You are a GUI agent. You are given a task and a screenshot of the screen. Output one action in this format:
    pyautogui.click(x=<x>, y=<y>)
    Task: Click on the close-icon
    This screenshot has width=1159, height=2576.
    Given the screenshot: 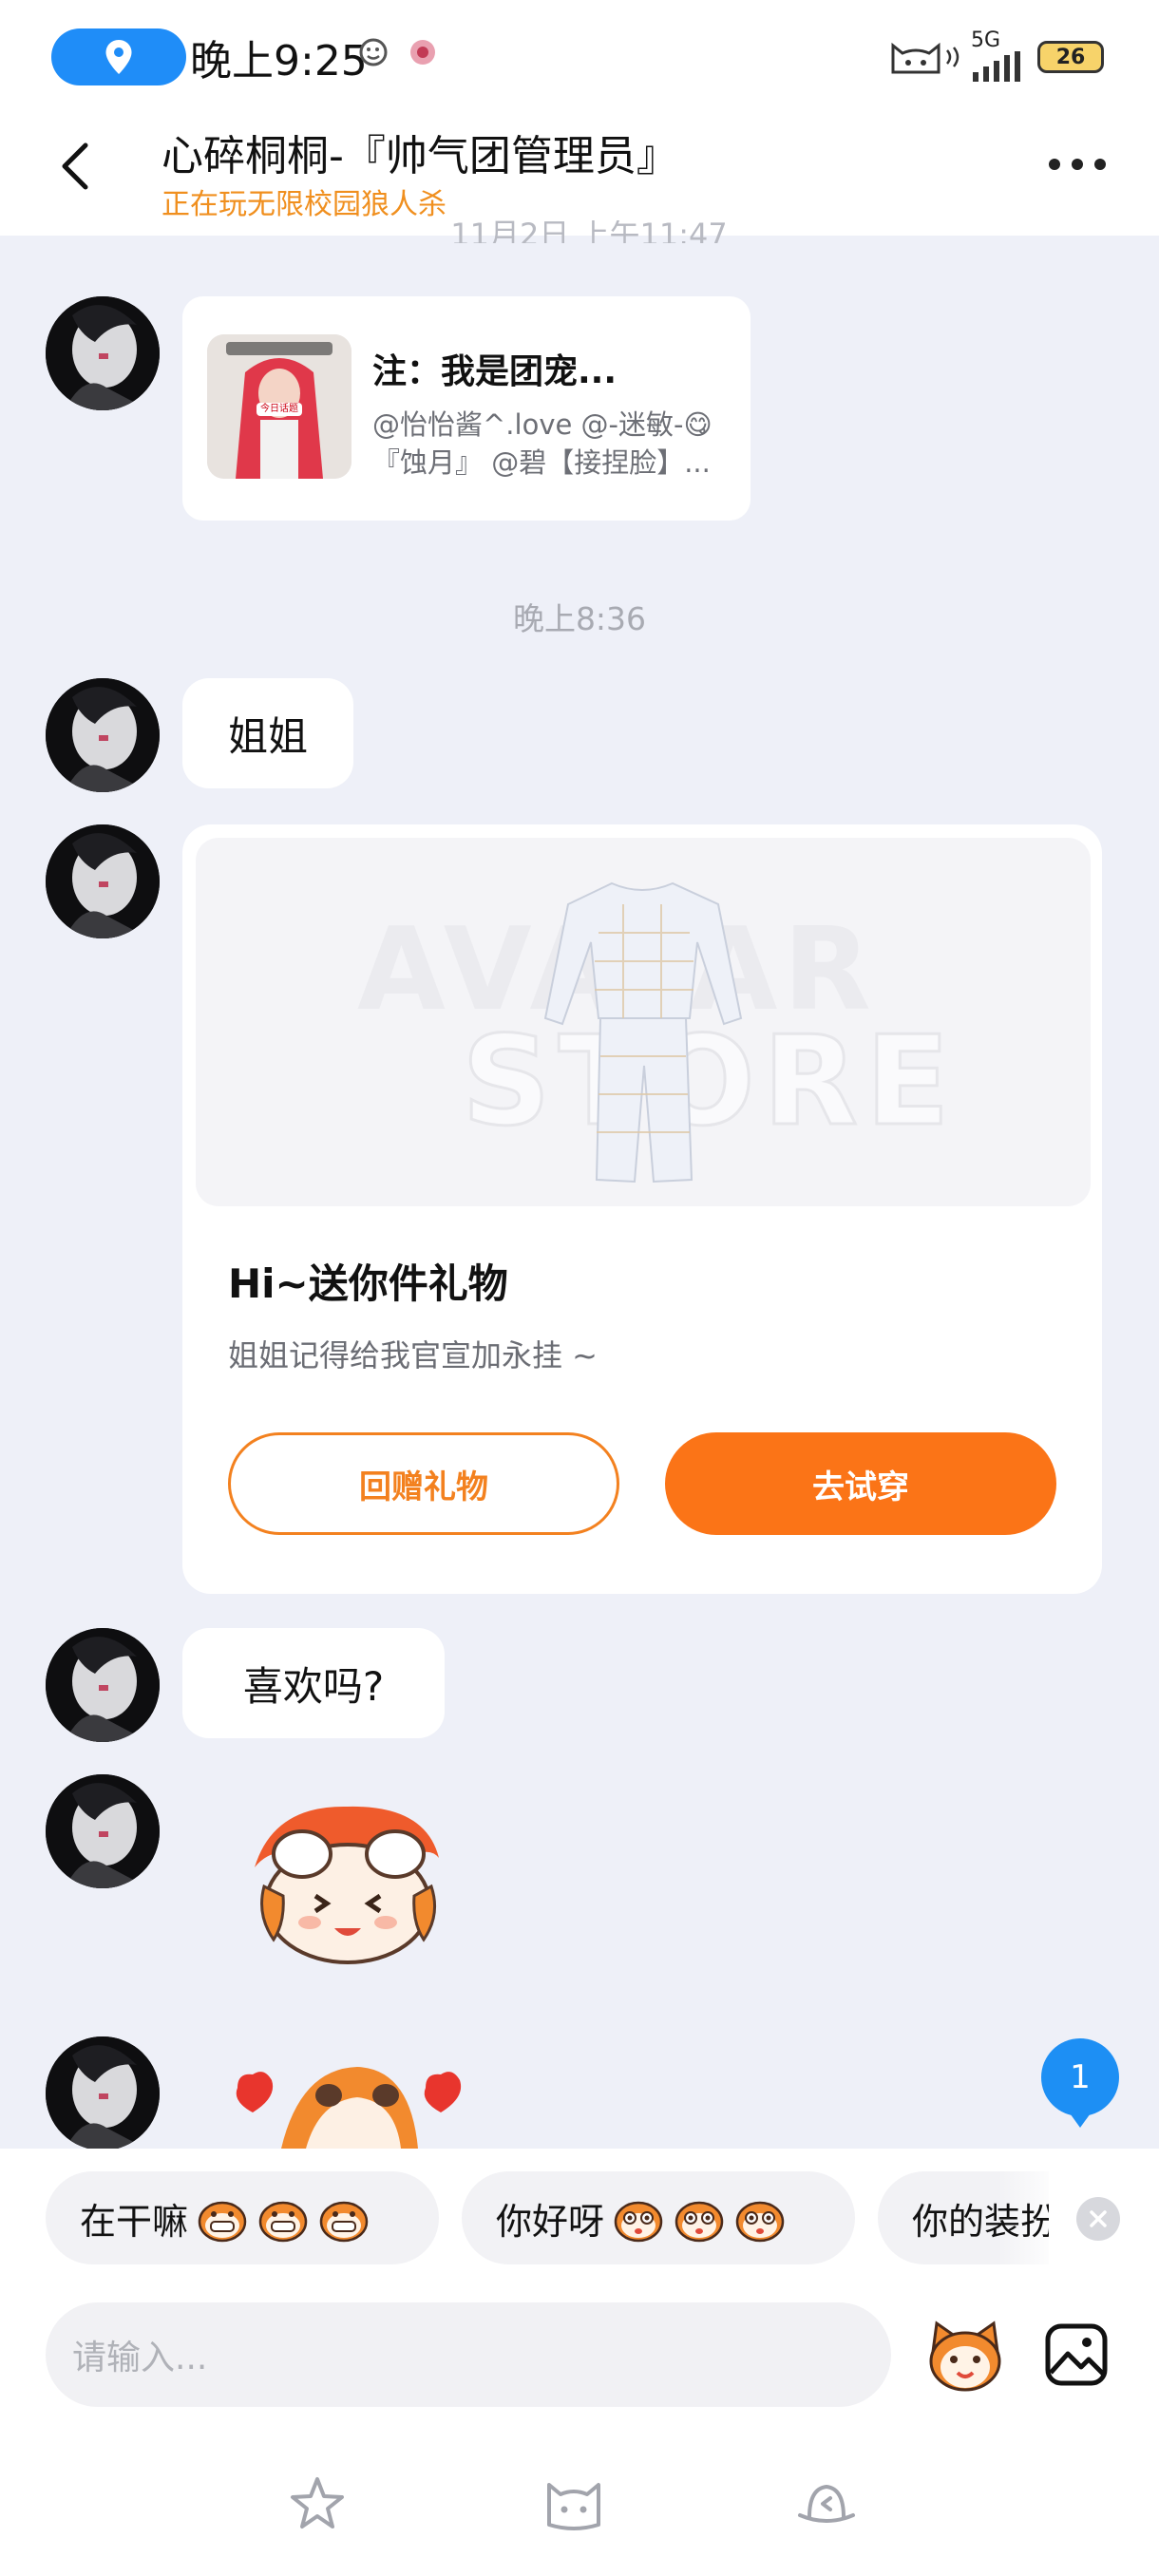 What is the action you would take?
    pyautogui.click(x=1098, y=2218)
    